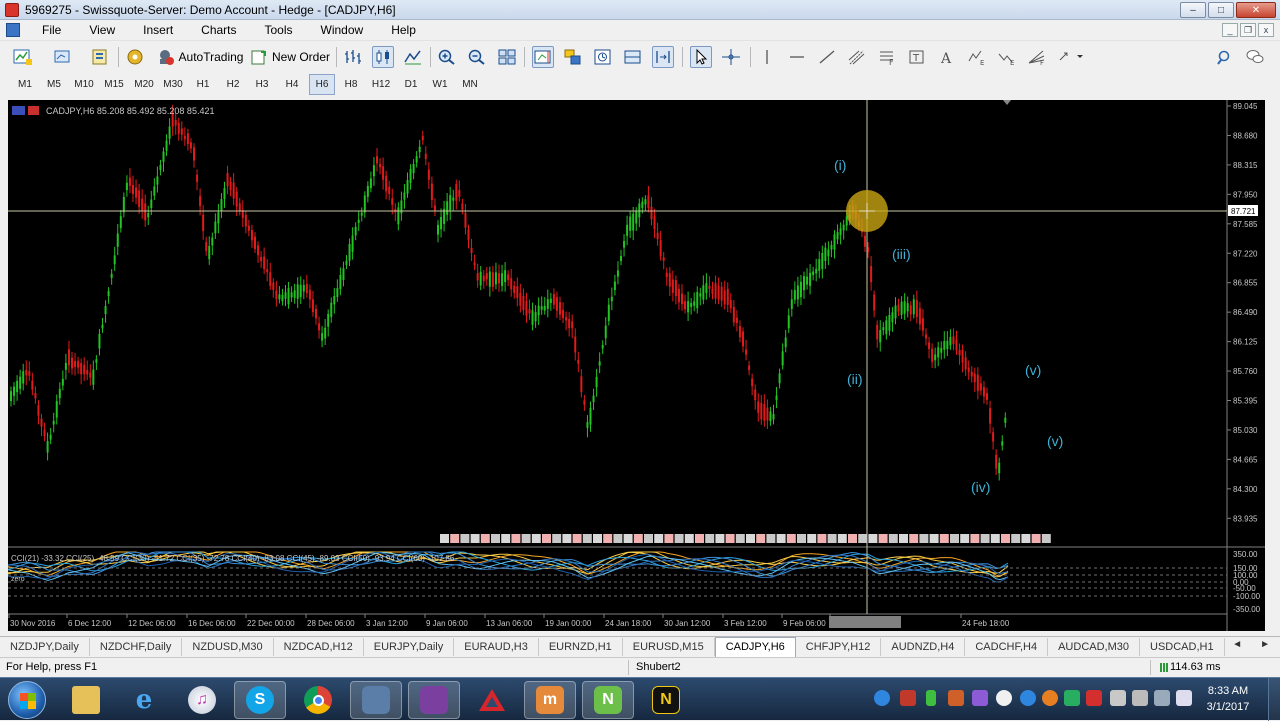  I want to click on tab-usdcad-h1: USDCAD,H1, so click(1182, 646).